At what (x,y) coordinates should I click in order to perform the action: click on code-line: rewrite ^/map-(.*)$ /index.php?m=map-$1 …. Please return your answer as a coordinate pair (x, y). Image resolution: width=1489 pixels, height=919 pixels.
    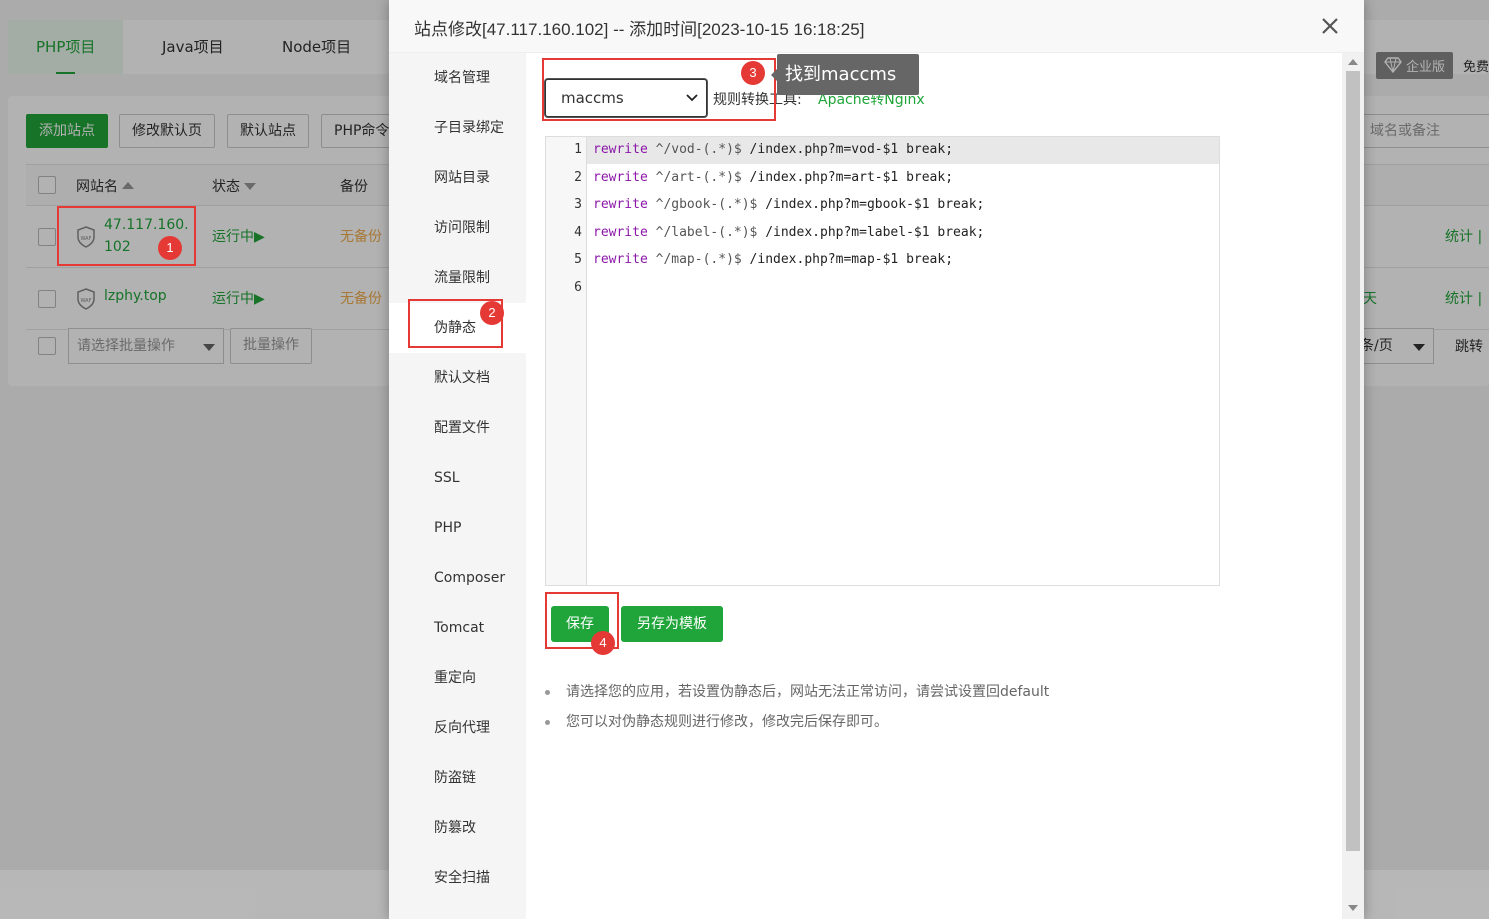
    Looking at the image, I should click on (773, 259).